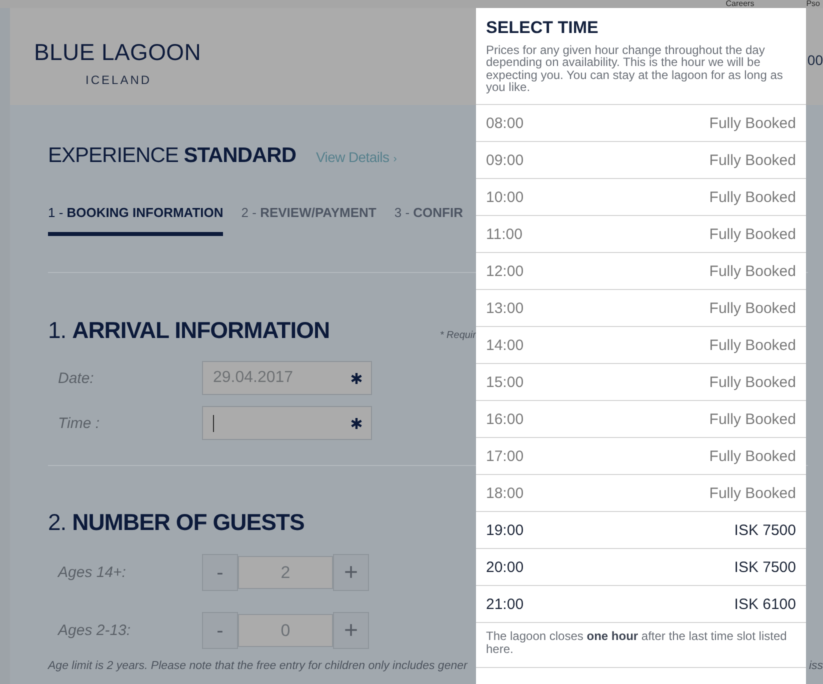  Describe the element at coordinates (505, 123) in the screenshot. I see `slot-time: 08:00` at that location.